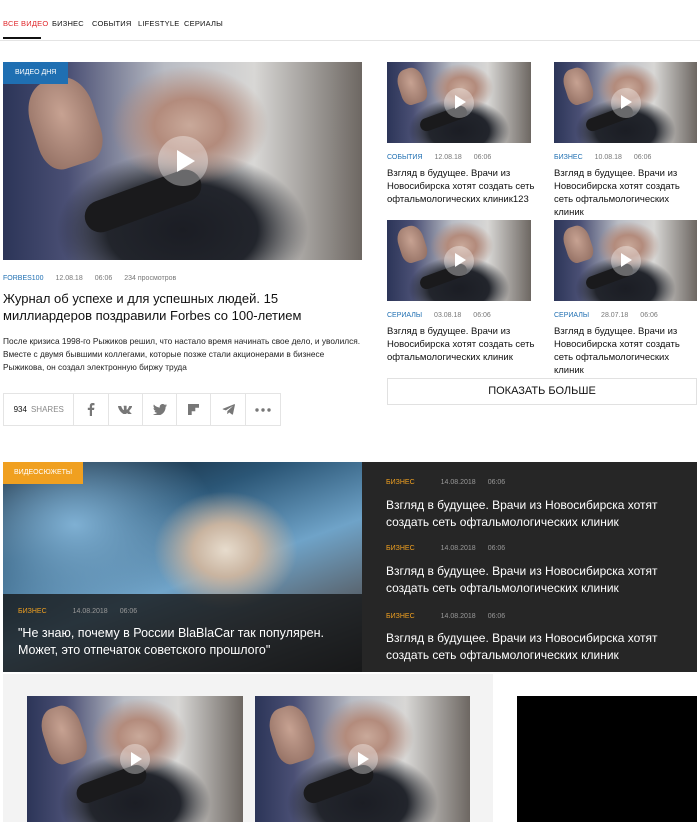  What do you see at coordinates (43, 473) in the screenshot?
I see `video-stories-badge: ВИДЕОСЮЖЕТЫ` at bounding box center [43, 473].